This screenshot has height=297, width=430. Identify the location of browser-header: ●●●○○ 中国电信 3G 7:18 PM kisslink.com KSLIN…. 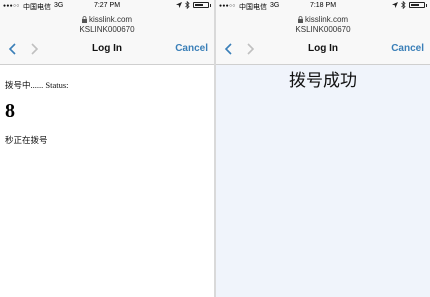
(323, 32).